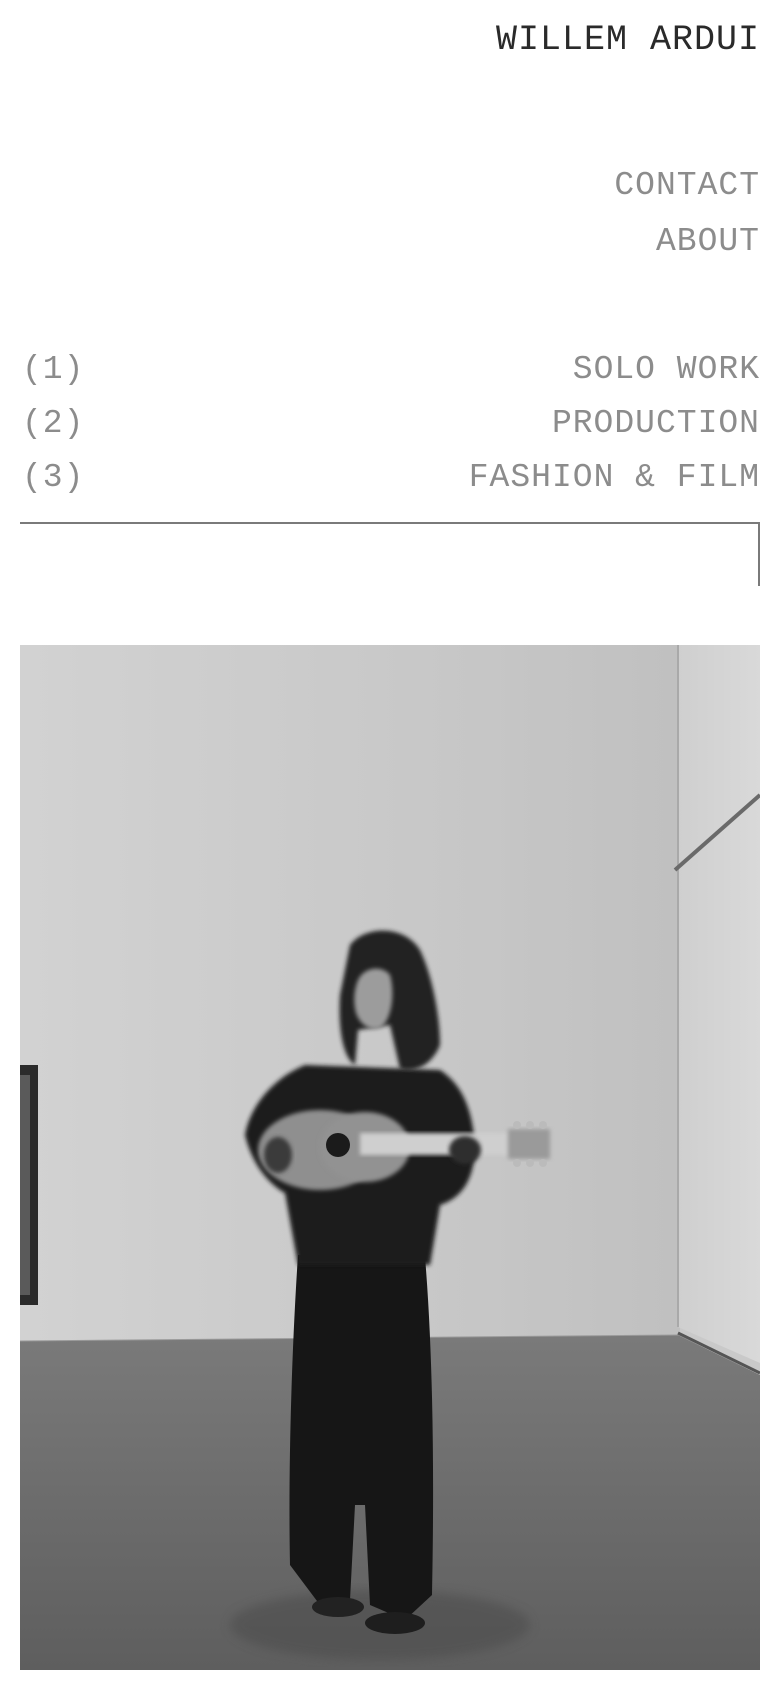 The height and width of the screenshot is (1688, 780). Describe the element at coordinates (390, 554) in the screenshot. I see `section-divider` at that location.